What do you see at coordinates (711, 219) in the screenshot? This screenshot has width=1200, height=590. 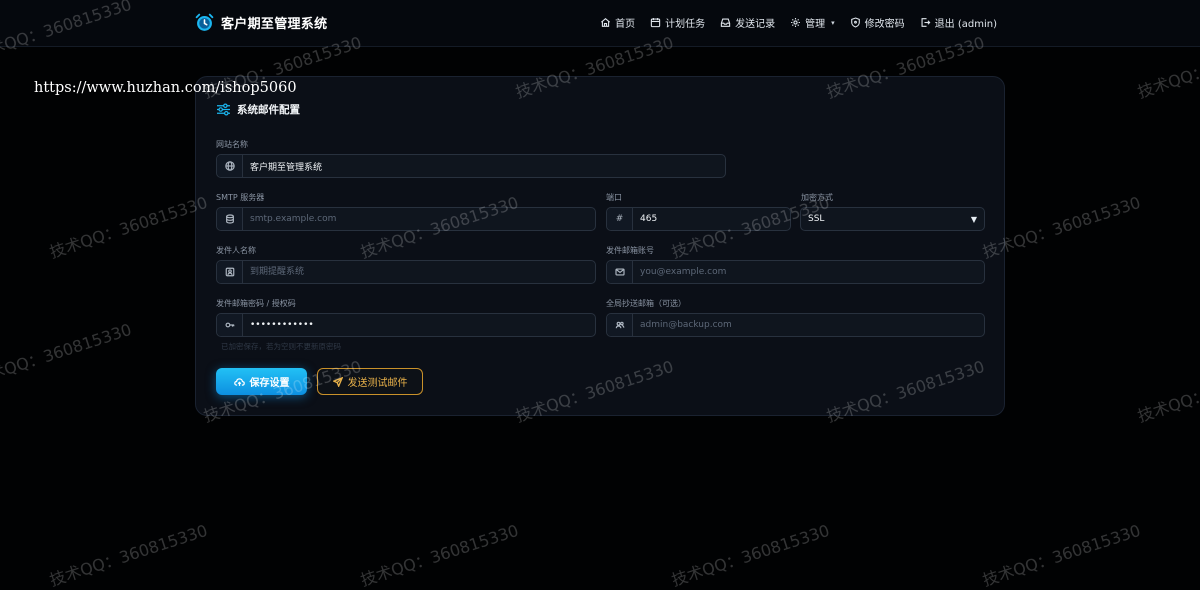 I see `port-input` at bounding box center [711, 219].